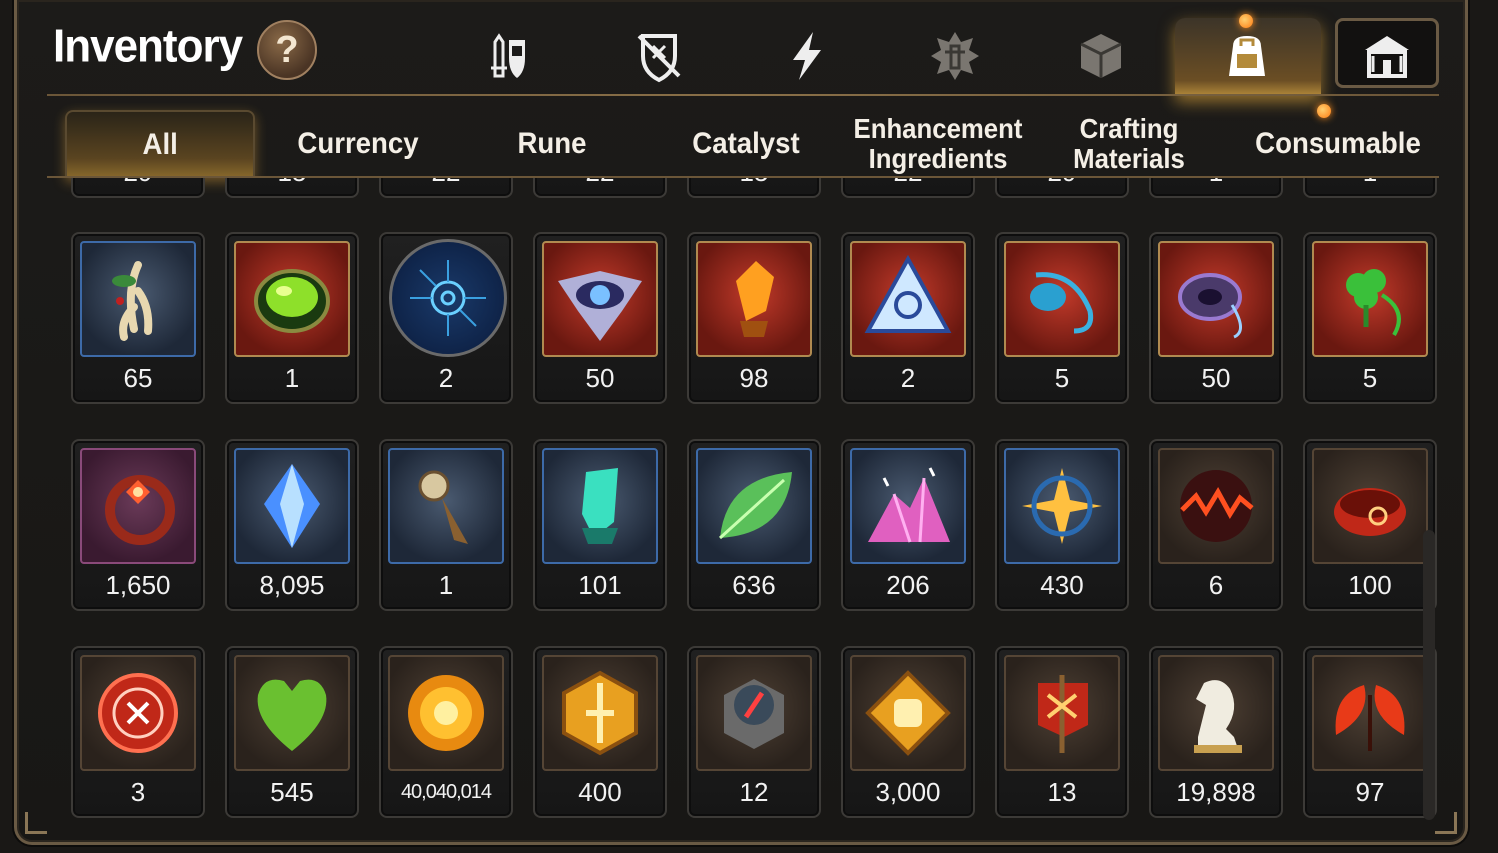 This screenshot has height=853, width=1498. Describe the element at coordinates (292, 525) in the screenshot. I see `item-slot: 8,095` at that location.